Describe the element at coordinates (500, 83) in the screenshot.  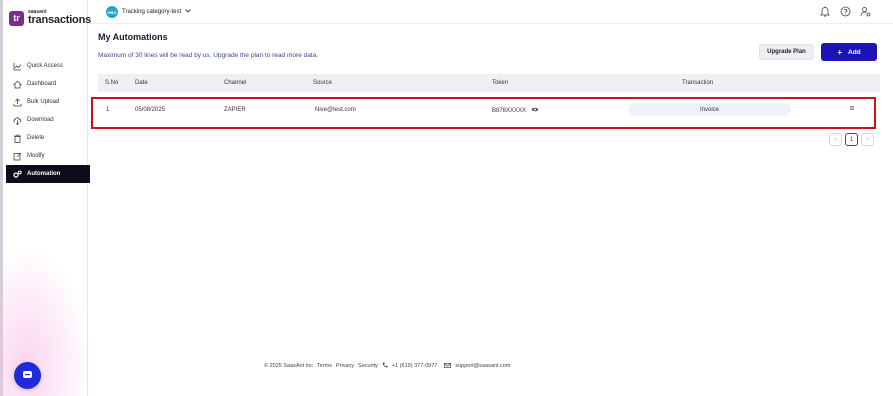
I see `column-header-token: Token` at that location.